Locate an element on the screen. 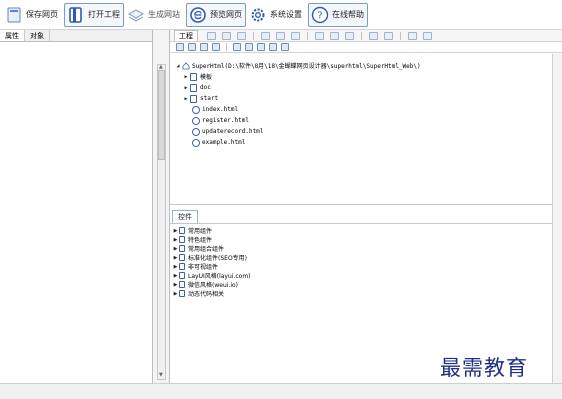  tab-project: 工程 is located at coordinates (186, 35).